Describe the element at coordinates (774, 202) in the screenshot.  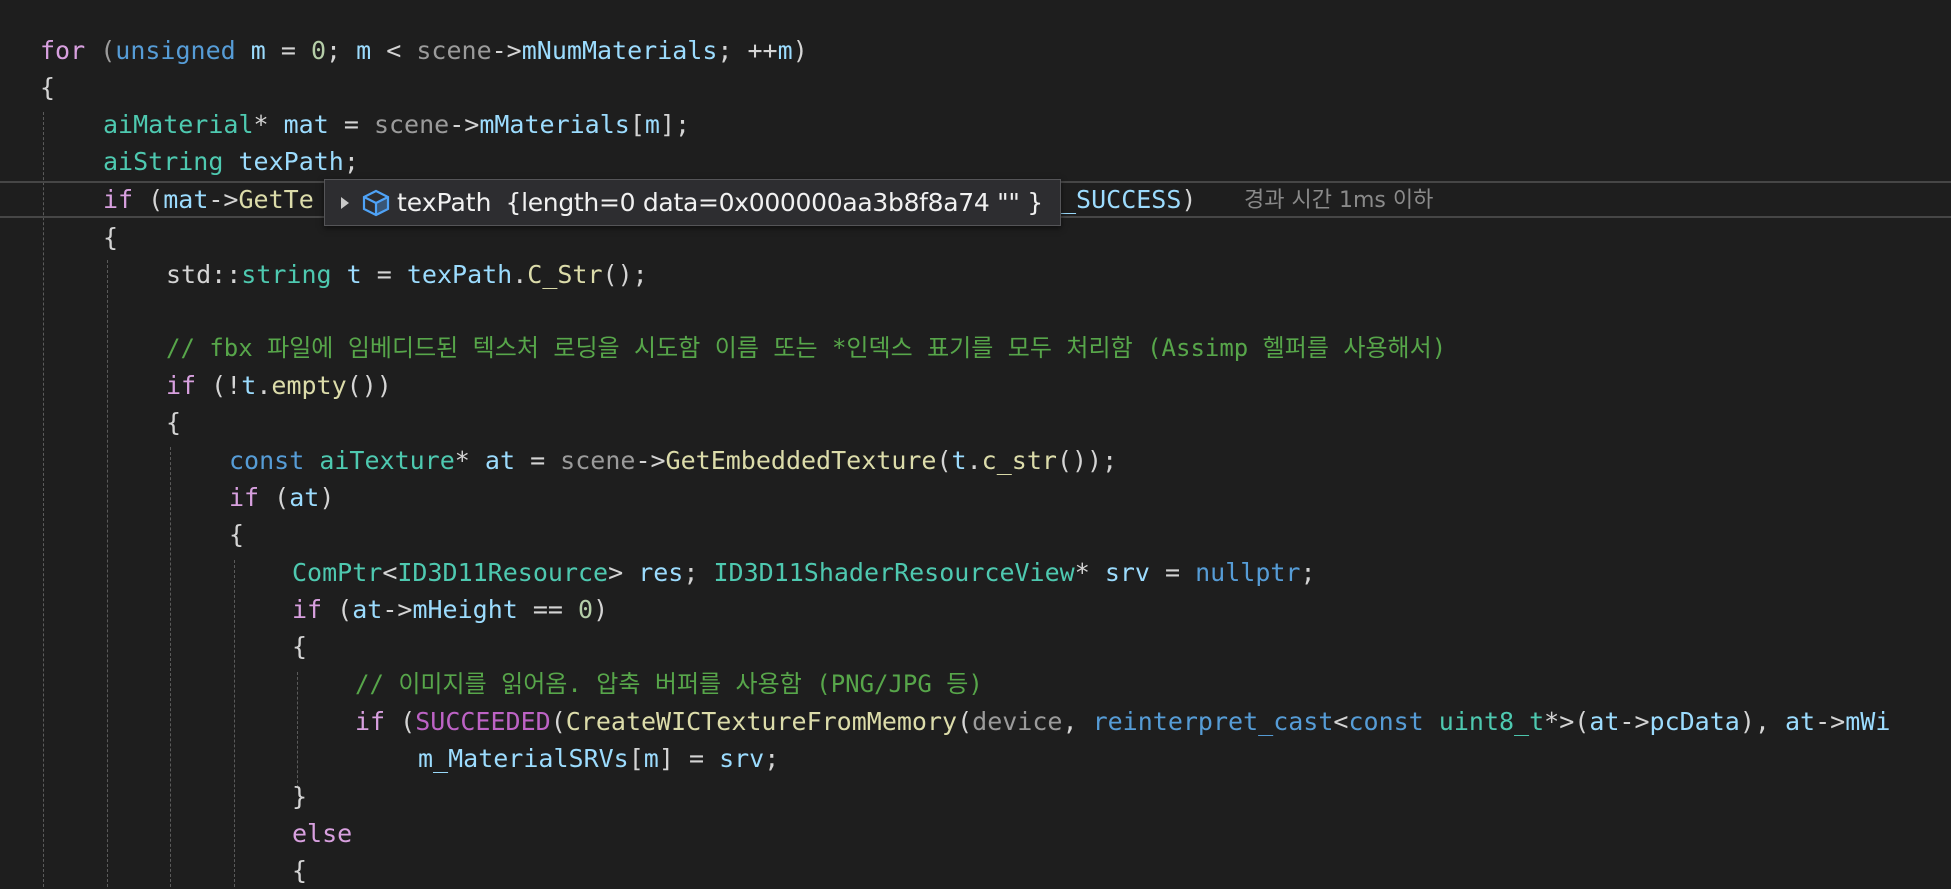
I see `datatip-variable-value: {length=0 data=0x000000aa3b8f8a74 "" }` at that location.